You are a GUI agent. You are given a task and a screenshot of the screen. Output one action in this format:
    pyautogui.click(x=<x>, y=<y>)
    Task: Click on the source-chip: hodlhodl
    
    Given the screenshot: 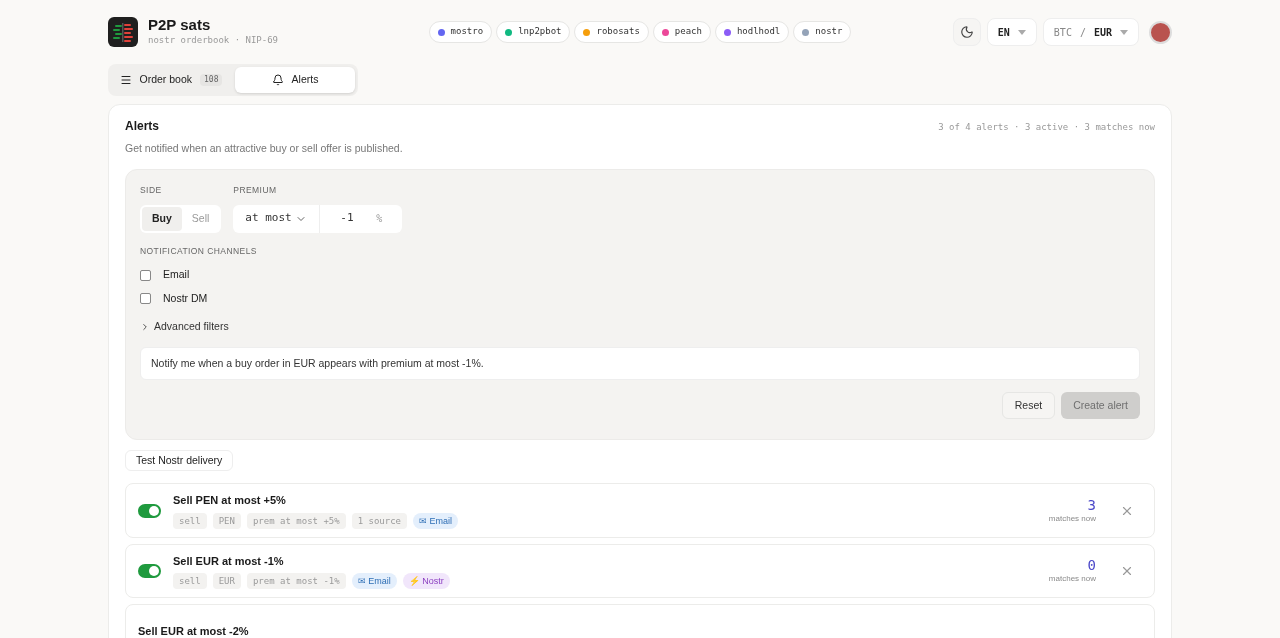 What is the action you would take?
    pyautogui.click(x=752, y=32)
    